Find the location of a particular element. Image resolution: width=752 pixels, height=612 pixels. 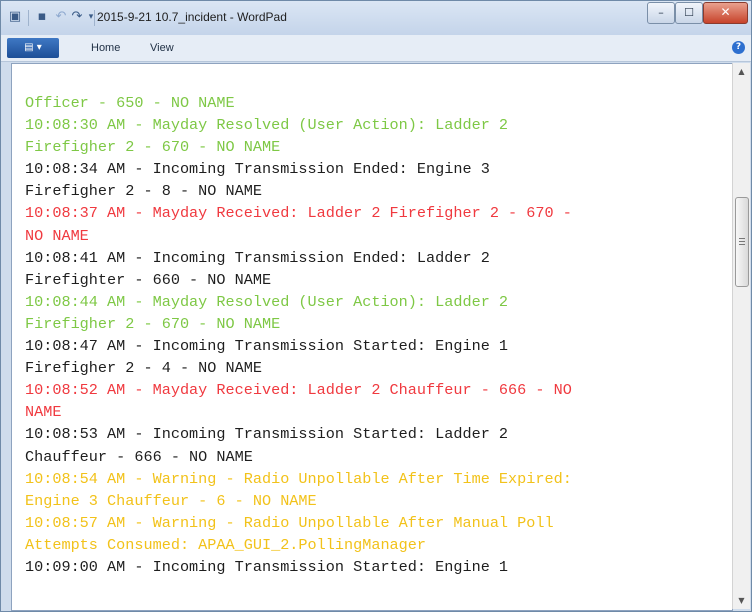

log-line: Firefighter - 660 - NO NAME is located at coordinates (148, 279).